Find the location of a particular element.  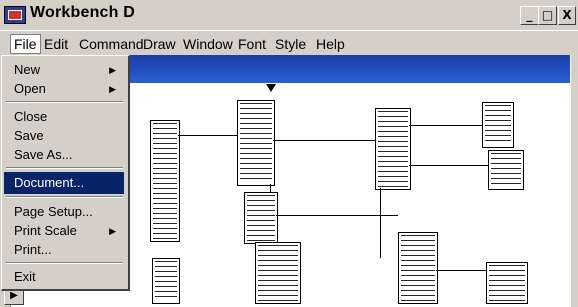

menu-item-exit: Exit is located at coordinates (64, 277).